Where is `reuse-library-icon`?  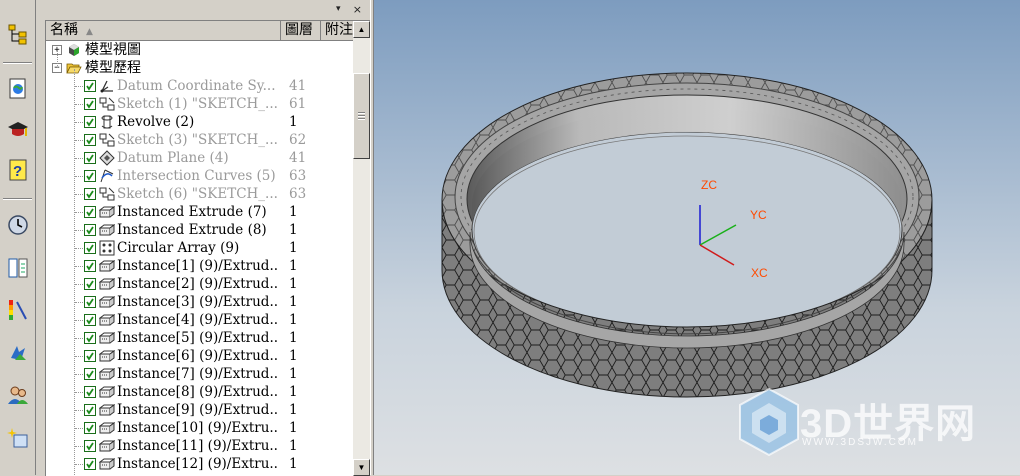 reuse-library-icon is located at coordinates (18, 268).